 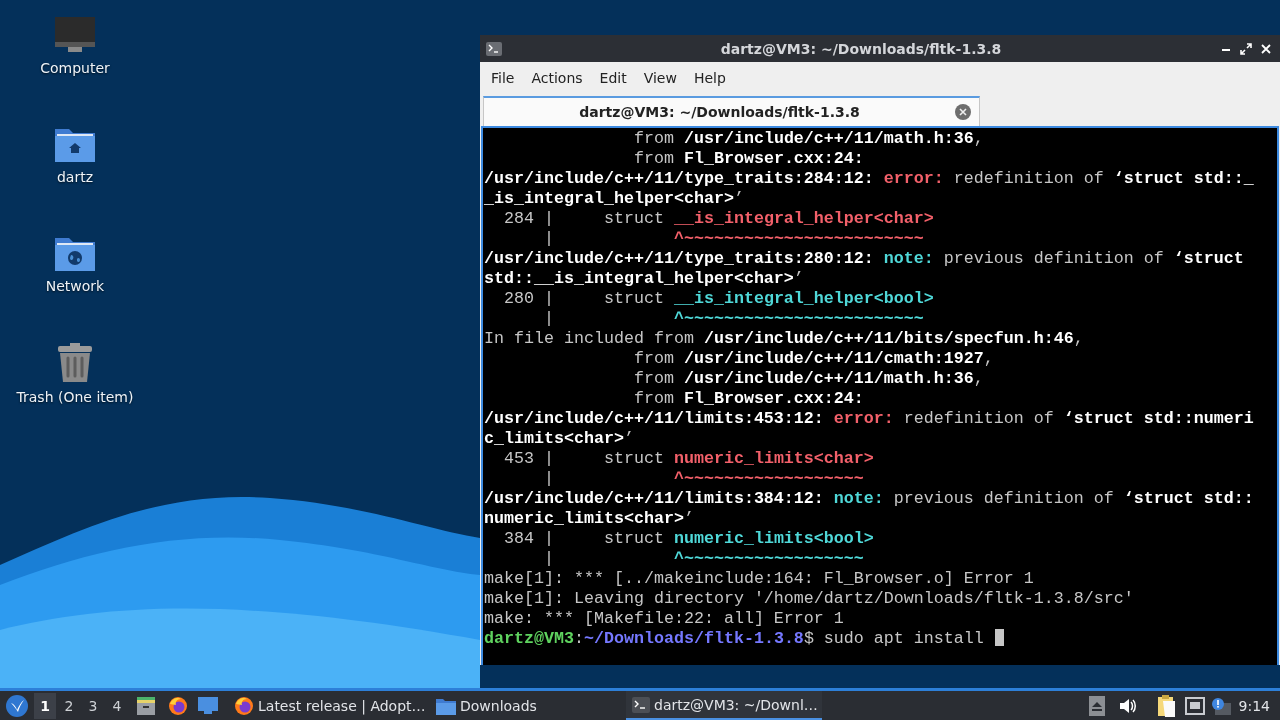 What do you see at coordinates (446, 705) in the screenshot?
I see `folder-icon` at bounding box center [446, 705].